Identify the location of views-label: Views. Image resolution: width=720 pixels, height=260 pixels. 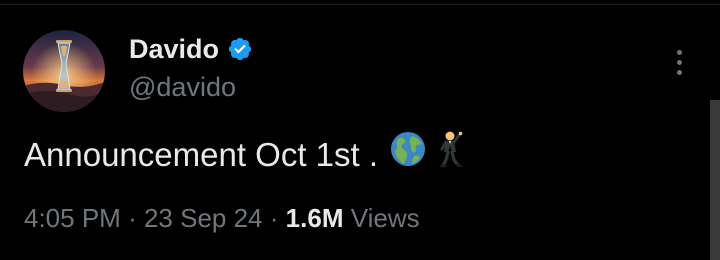
(385, 218).